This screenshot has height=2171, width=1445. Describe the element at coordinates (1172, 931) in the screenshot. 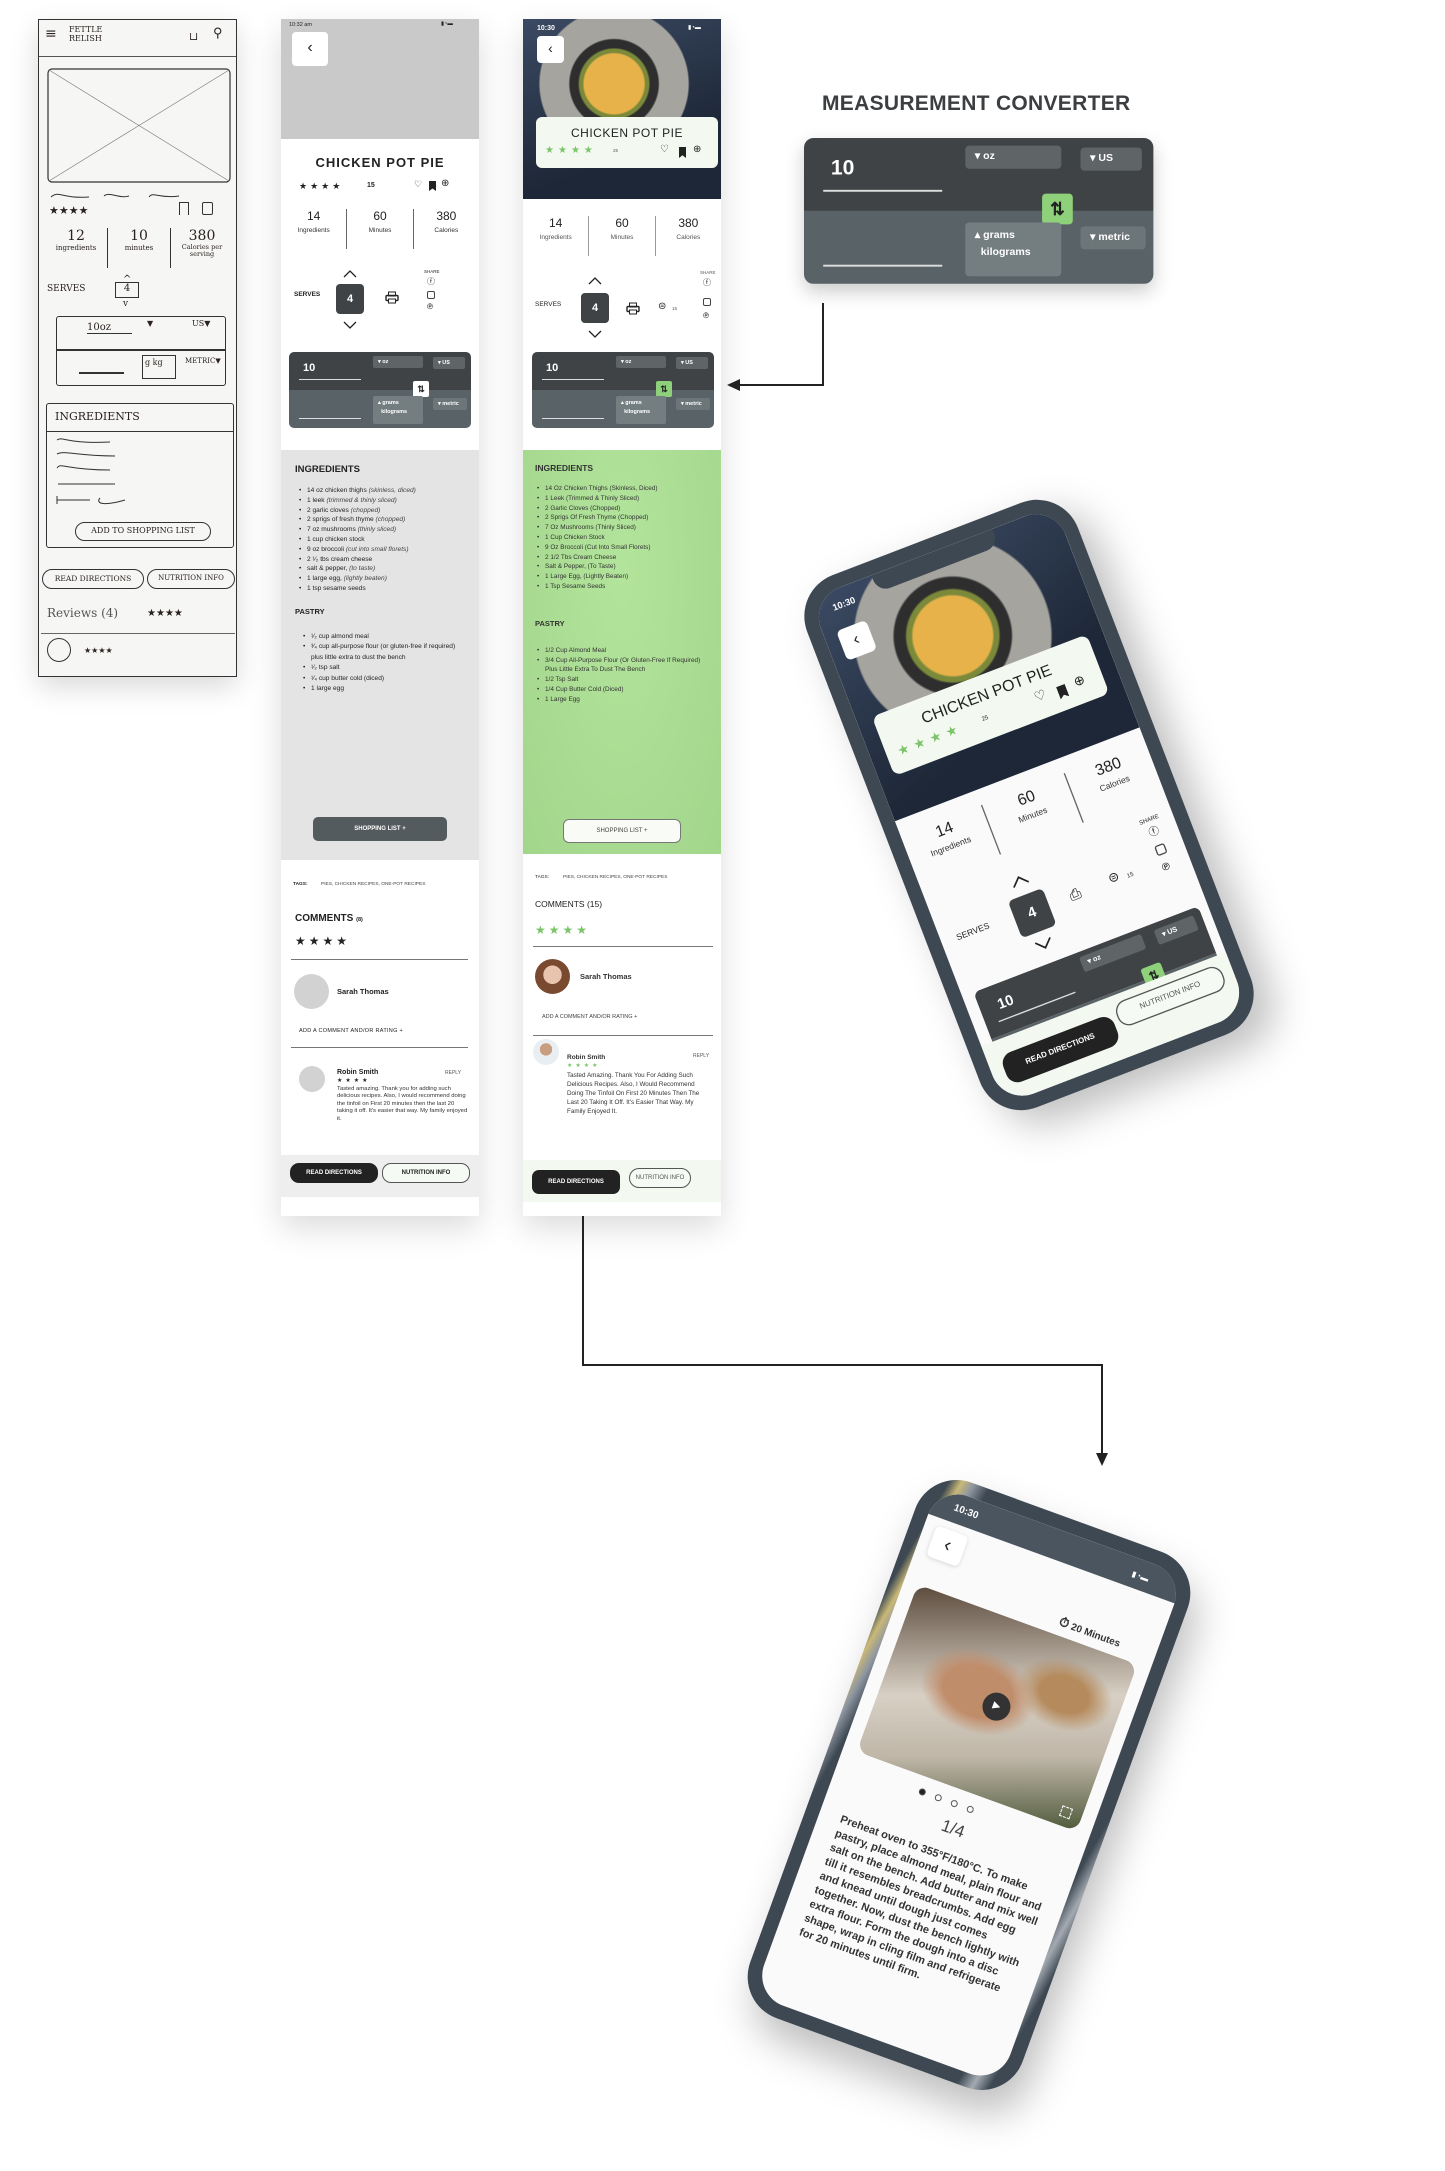

I see `from-system: US` at that location.